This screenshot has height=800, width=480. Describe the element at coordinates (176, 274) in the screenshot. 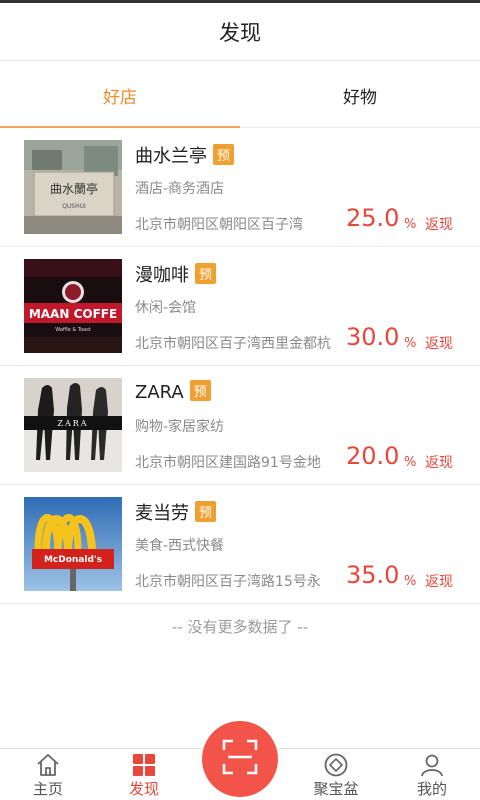

I see `store-name: 漫咖啡预` at that location.